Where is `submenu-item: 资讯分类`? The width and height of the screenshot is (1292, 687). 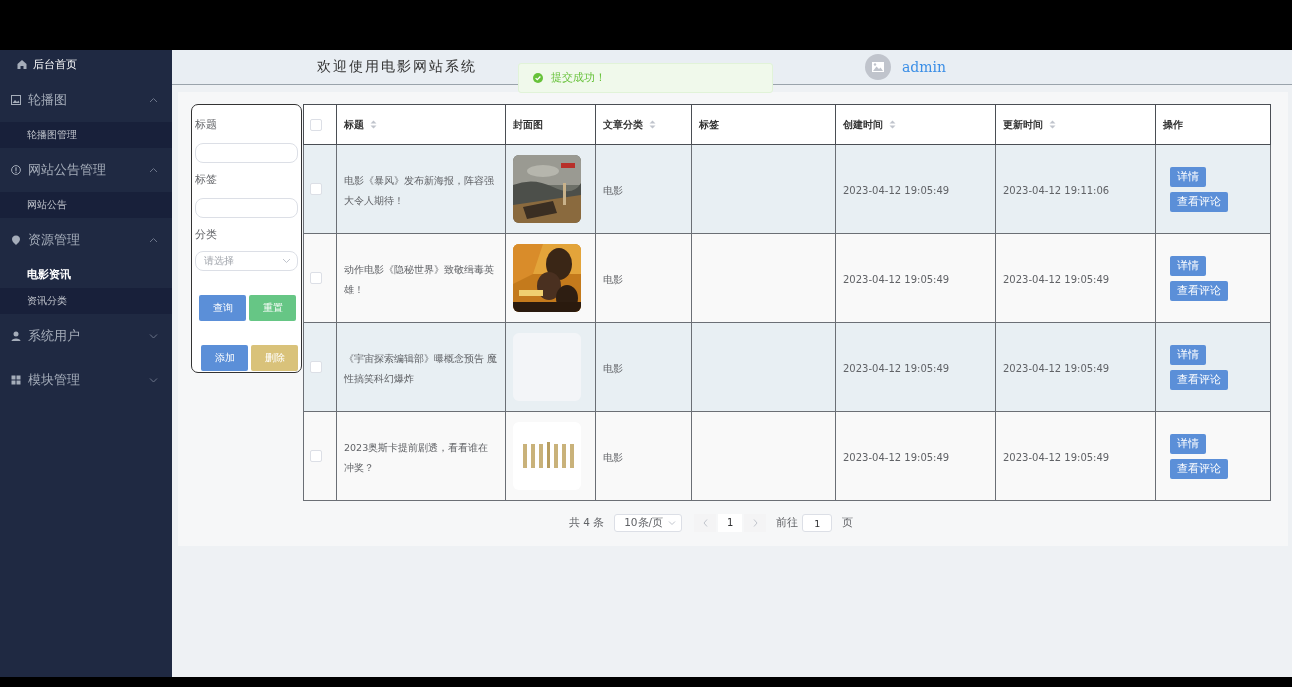
submenu-item: 资讯分类 is located at coordinates (86, 301).